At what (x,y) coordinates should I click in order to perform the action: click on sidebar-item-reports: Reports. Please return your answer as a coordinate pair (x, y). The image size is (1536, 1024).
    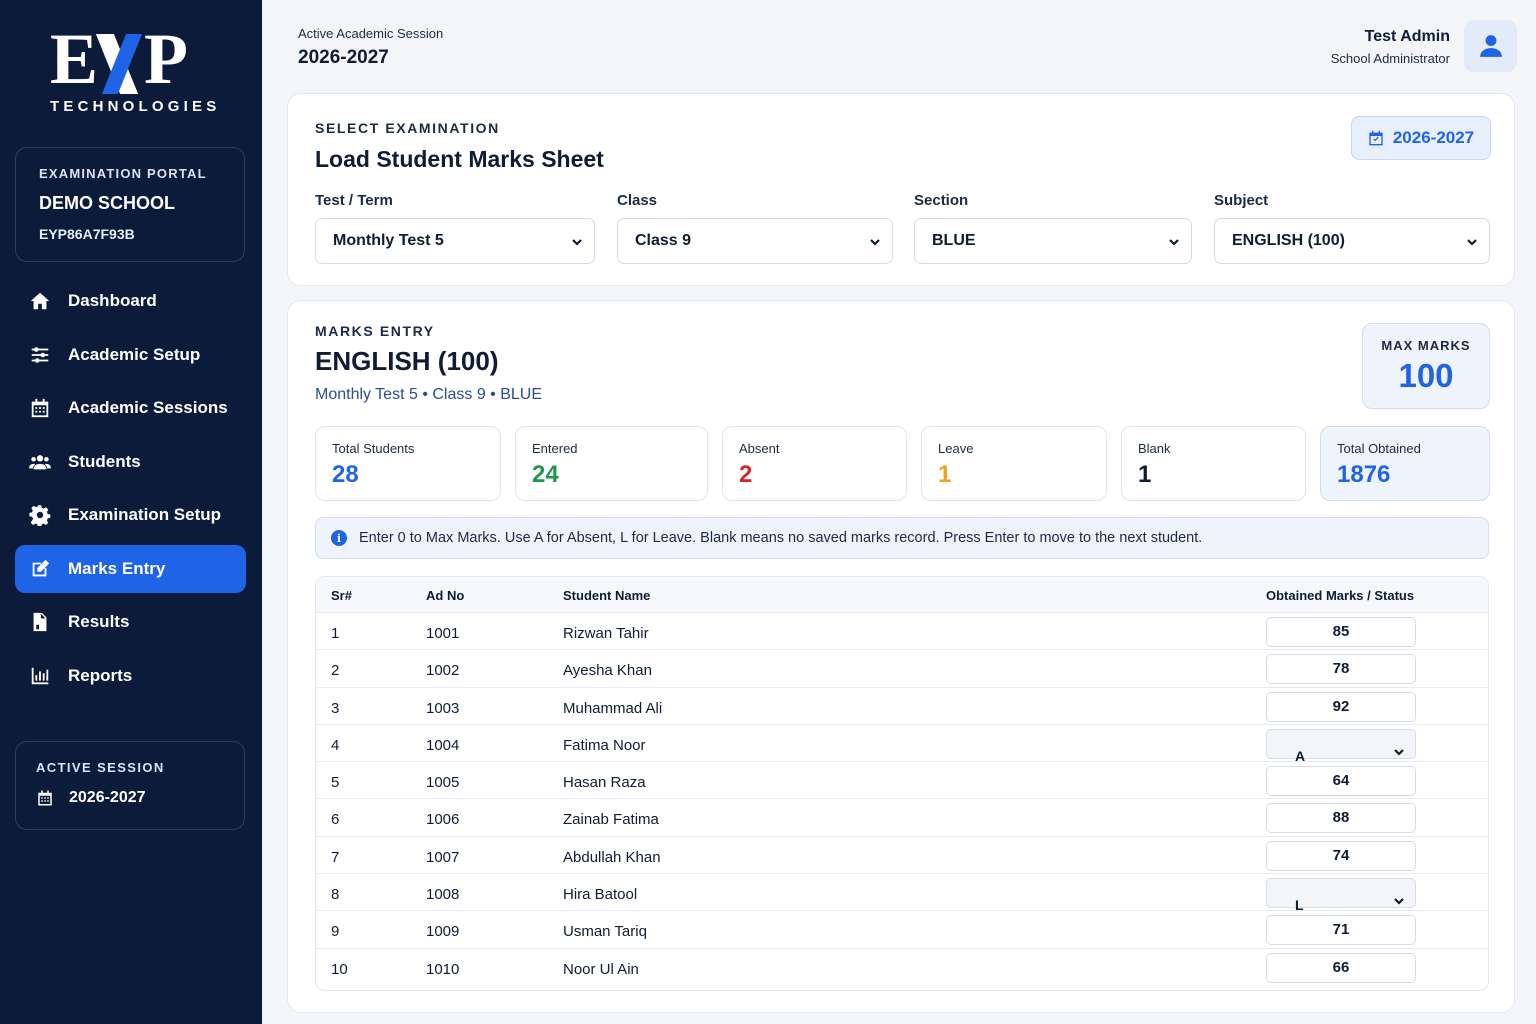
    Looking at the image, I should click on (130, 676).